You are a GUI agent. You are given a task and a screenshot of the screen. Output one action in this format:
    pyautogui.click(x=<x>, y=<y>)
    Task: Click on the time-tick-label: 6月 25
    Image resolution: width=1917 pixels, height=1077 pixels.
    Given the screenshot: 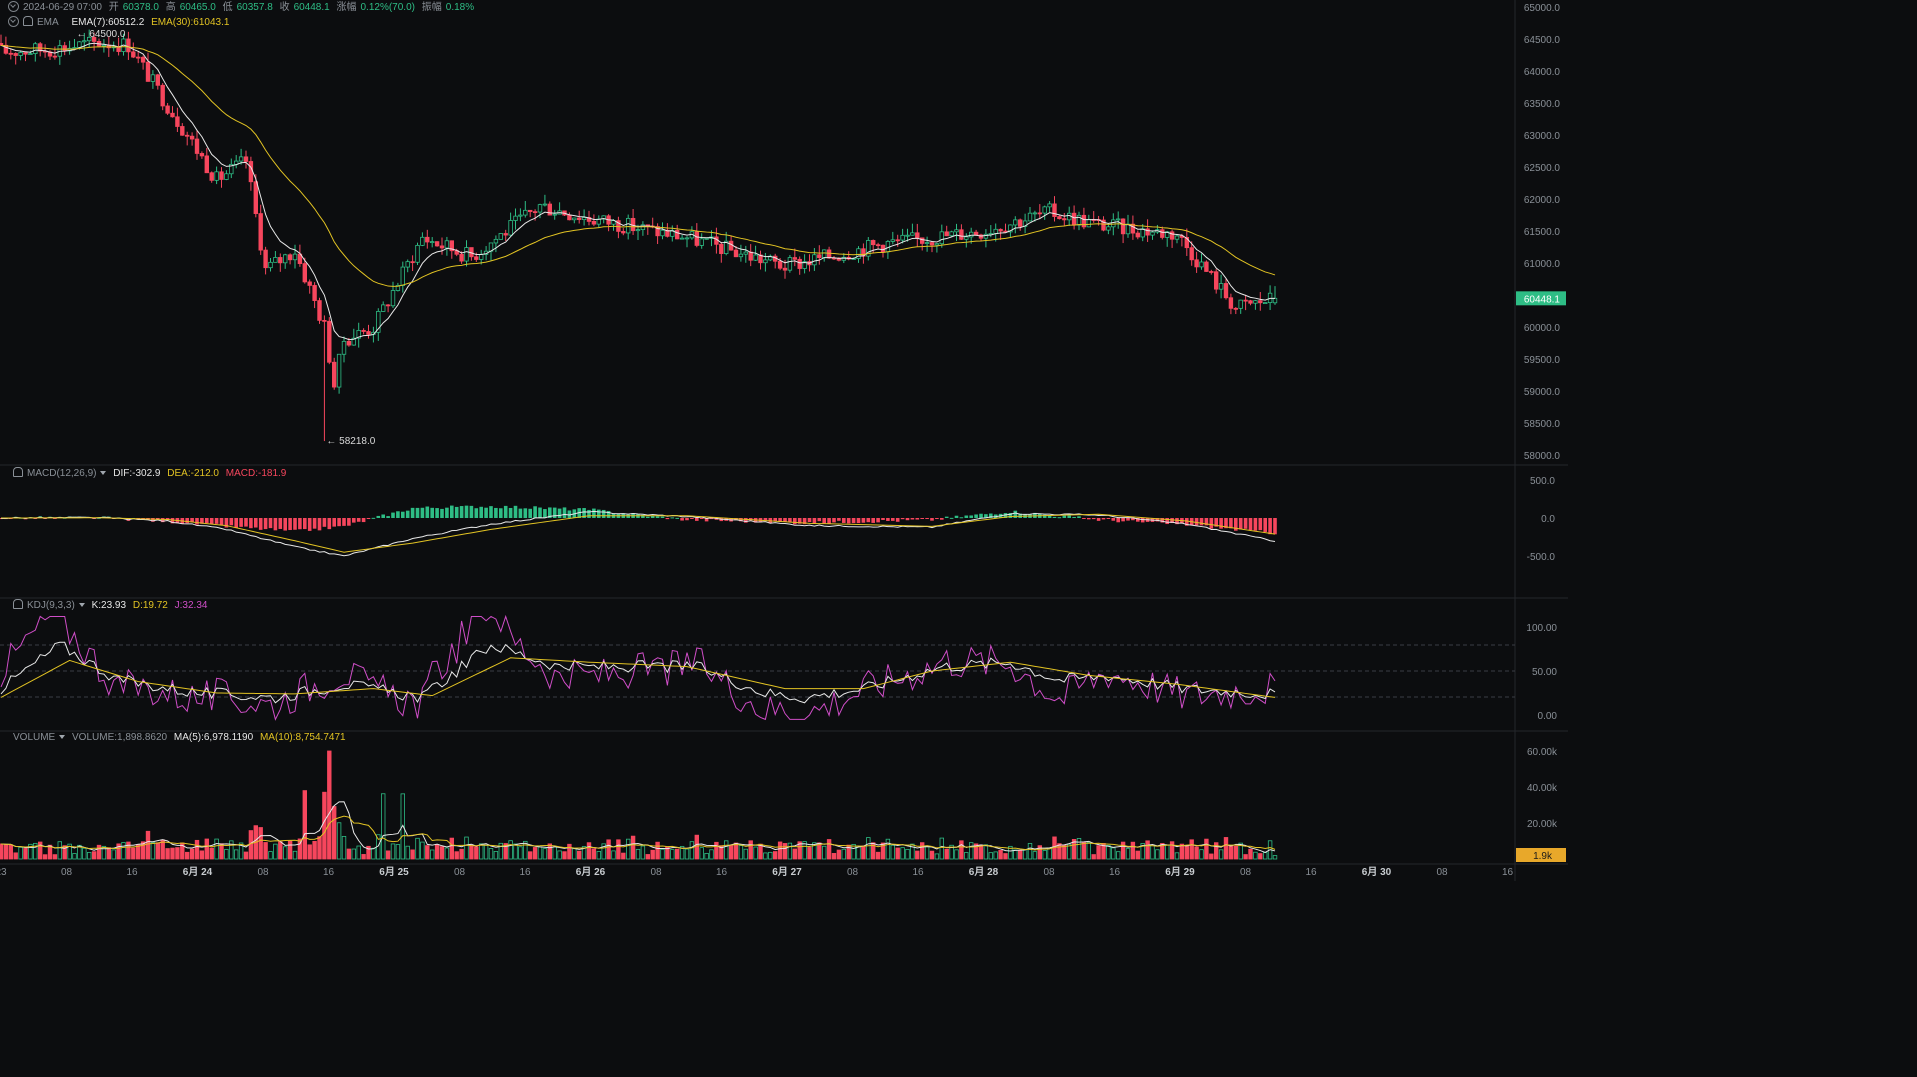 What is the action you would take?
    pyautogui.click(x=394, y=872)
    